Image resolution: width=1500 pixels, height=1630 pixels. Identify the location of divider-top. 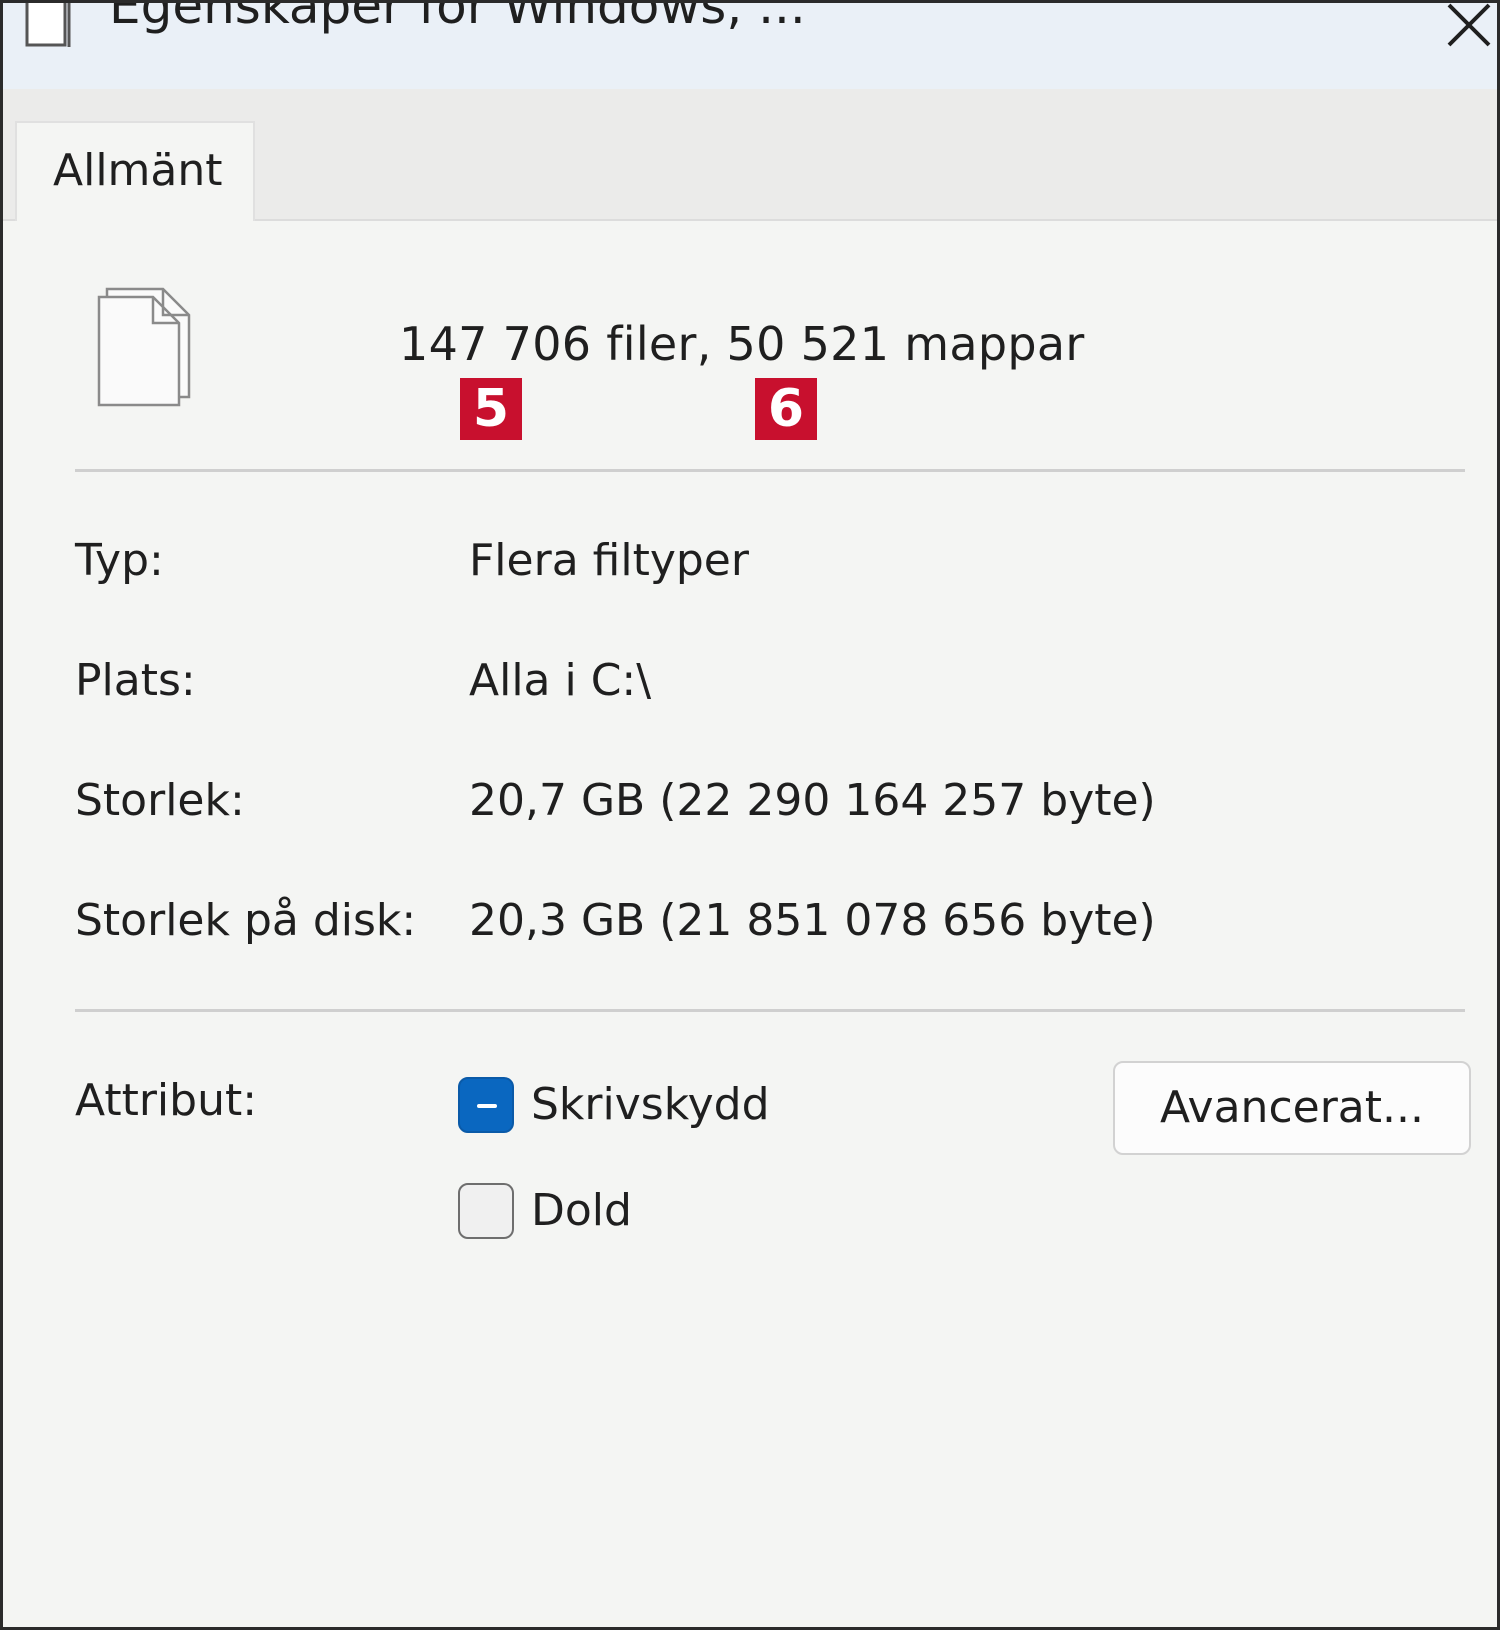
(770, 470).